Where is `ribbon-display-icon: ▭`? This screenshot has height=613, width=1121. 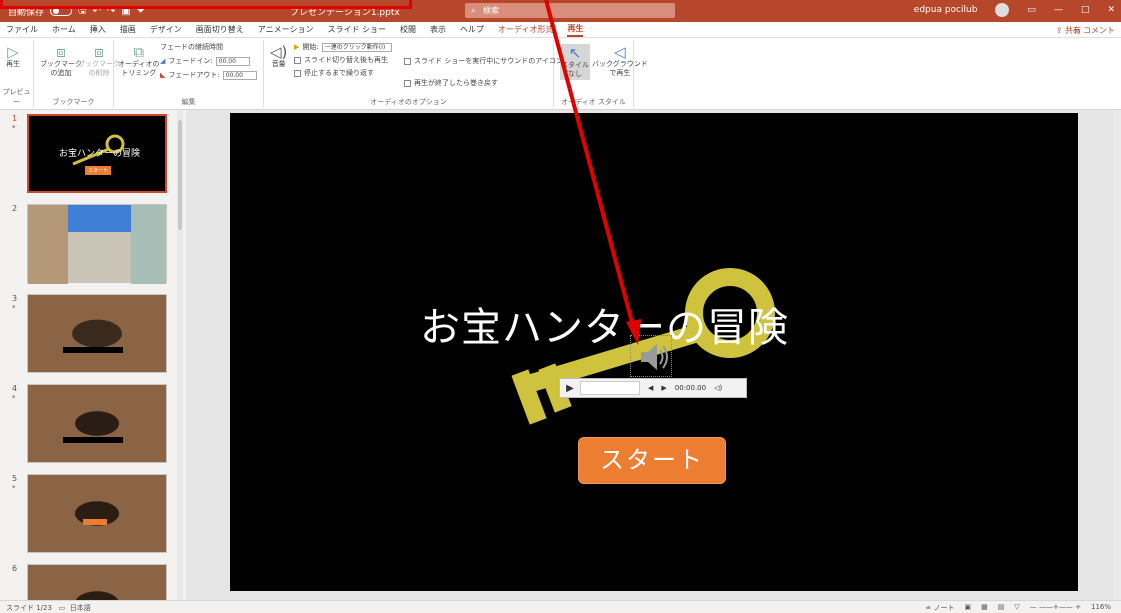 ribbon-display-icon: ▭ is located at coordinates (1031, 10).